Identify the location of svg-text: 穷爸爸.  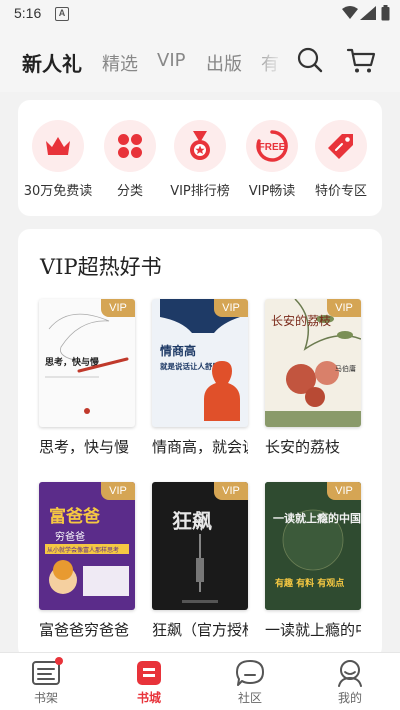
(70, 536).